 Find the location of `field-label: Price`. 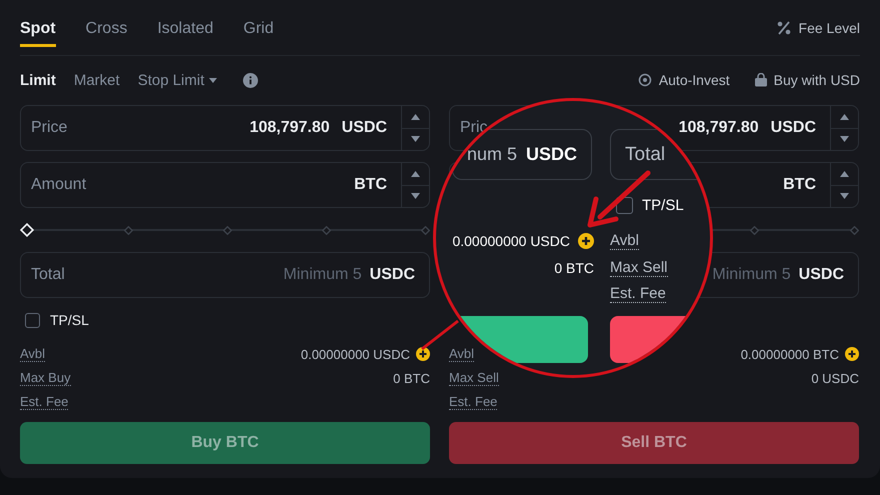

field-label: Price is located at coordinates (49, 128).